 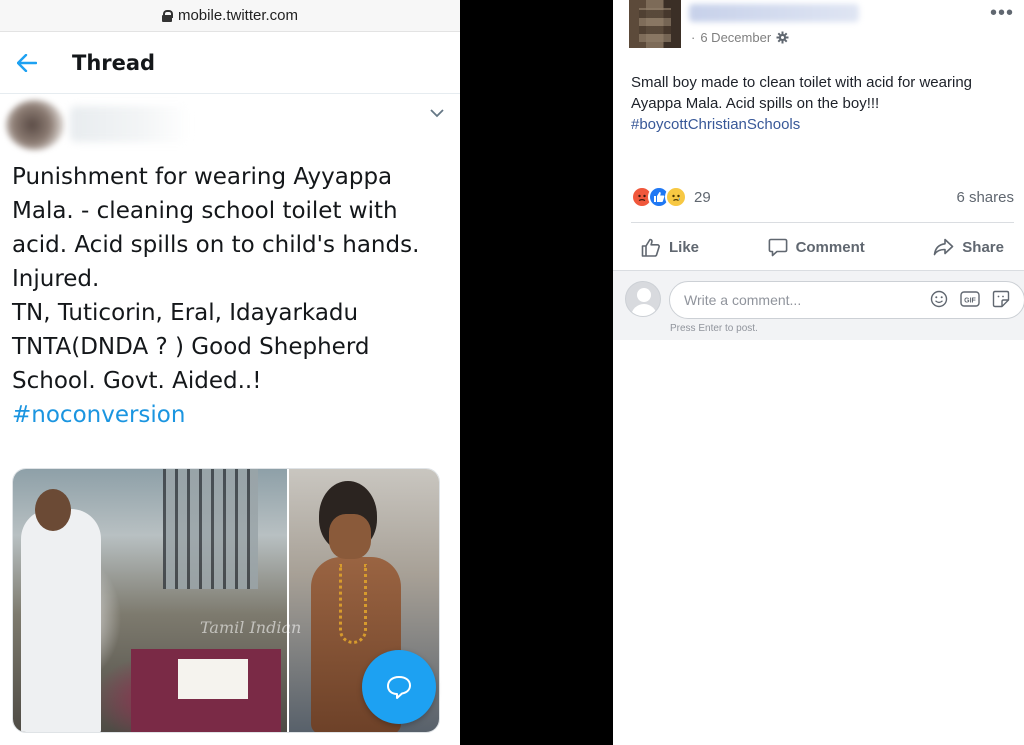 I want to click on gif-icon: GIF, so click(x=970, y=299).